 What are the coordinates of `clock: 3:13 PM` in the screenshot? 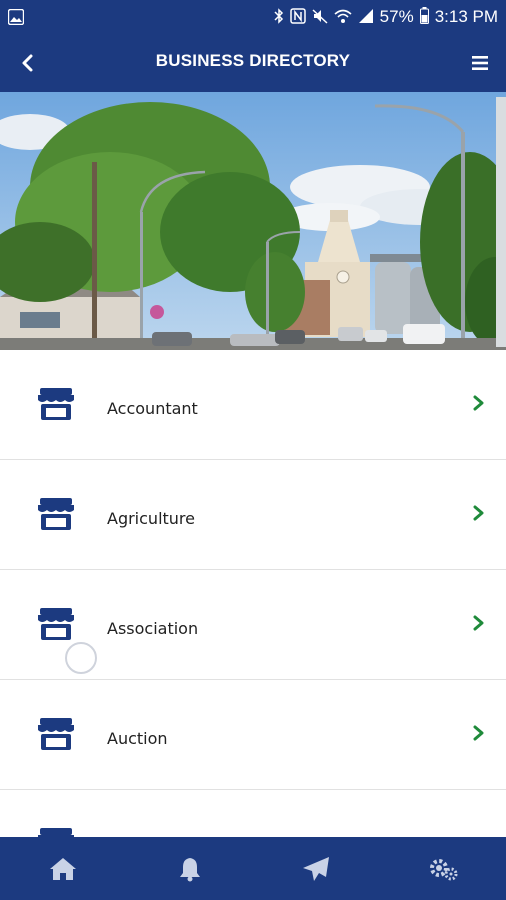 It's located at (466, 16).